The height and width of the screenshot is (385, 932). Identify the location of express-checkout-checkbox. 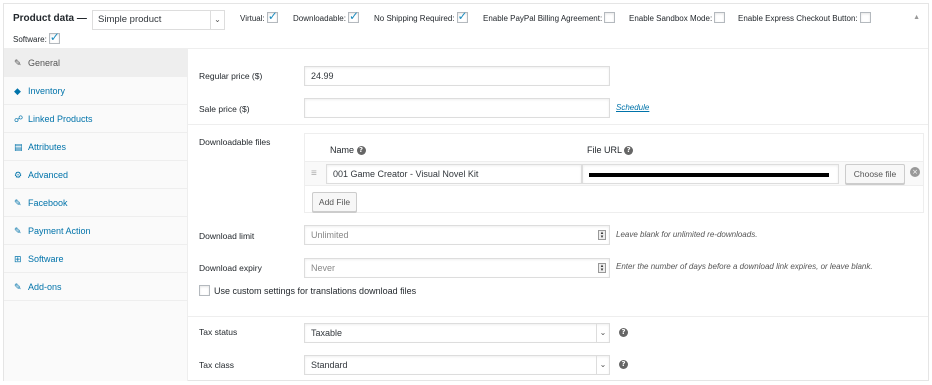
(865, 18).